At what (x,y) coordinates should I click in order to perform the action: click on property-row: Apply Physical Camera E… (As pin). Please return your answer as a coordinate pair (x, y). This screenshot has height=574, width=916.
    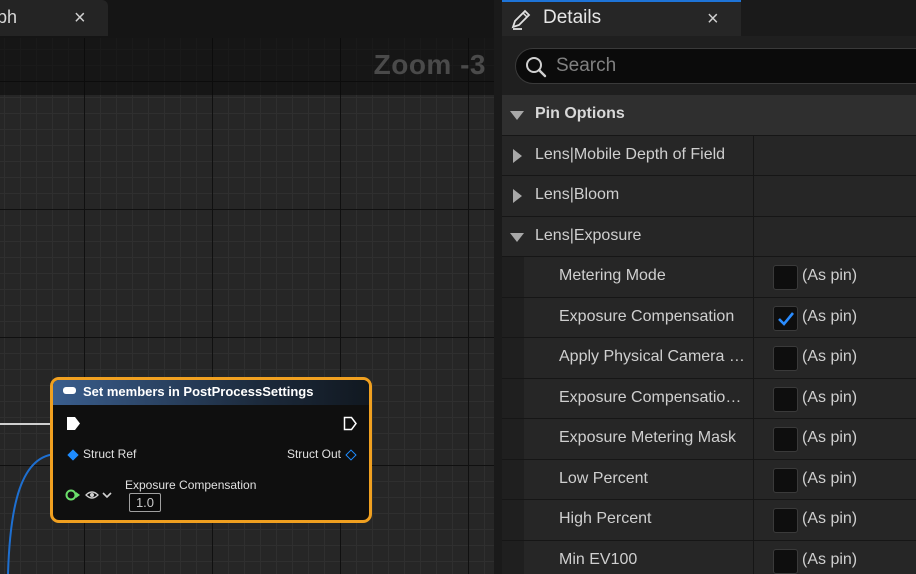
    Looking at the image, I should click on (709, 358).